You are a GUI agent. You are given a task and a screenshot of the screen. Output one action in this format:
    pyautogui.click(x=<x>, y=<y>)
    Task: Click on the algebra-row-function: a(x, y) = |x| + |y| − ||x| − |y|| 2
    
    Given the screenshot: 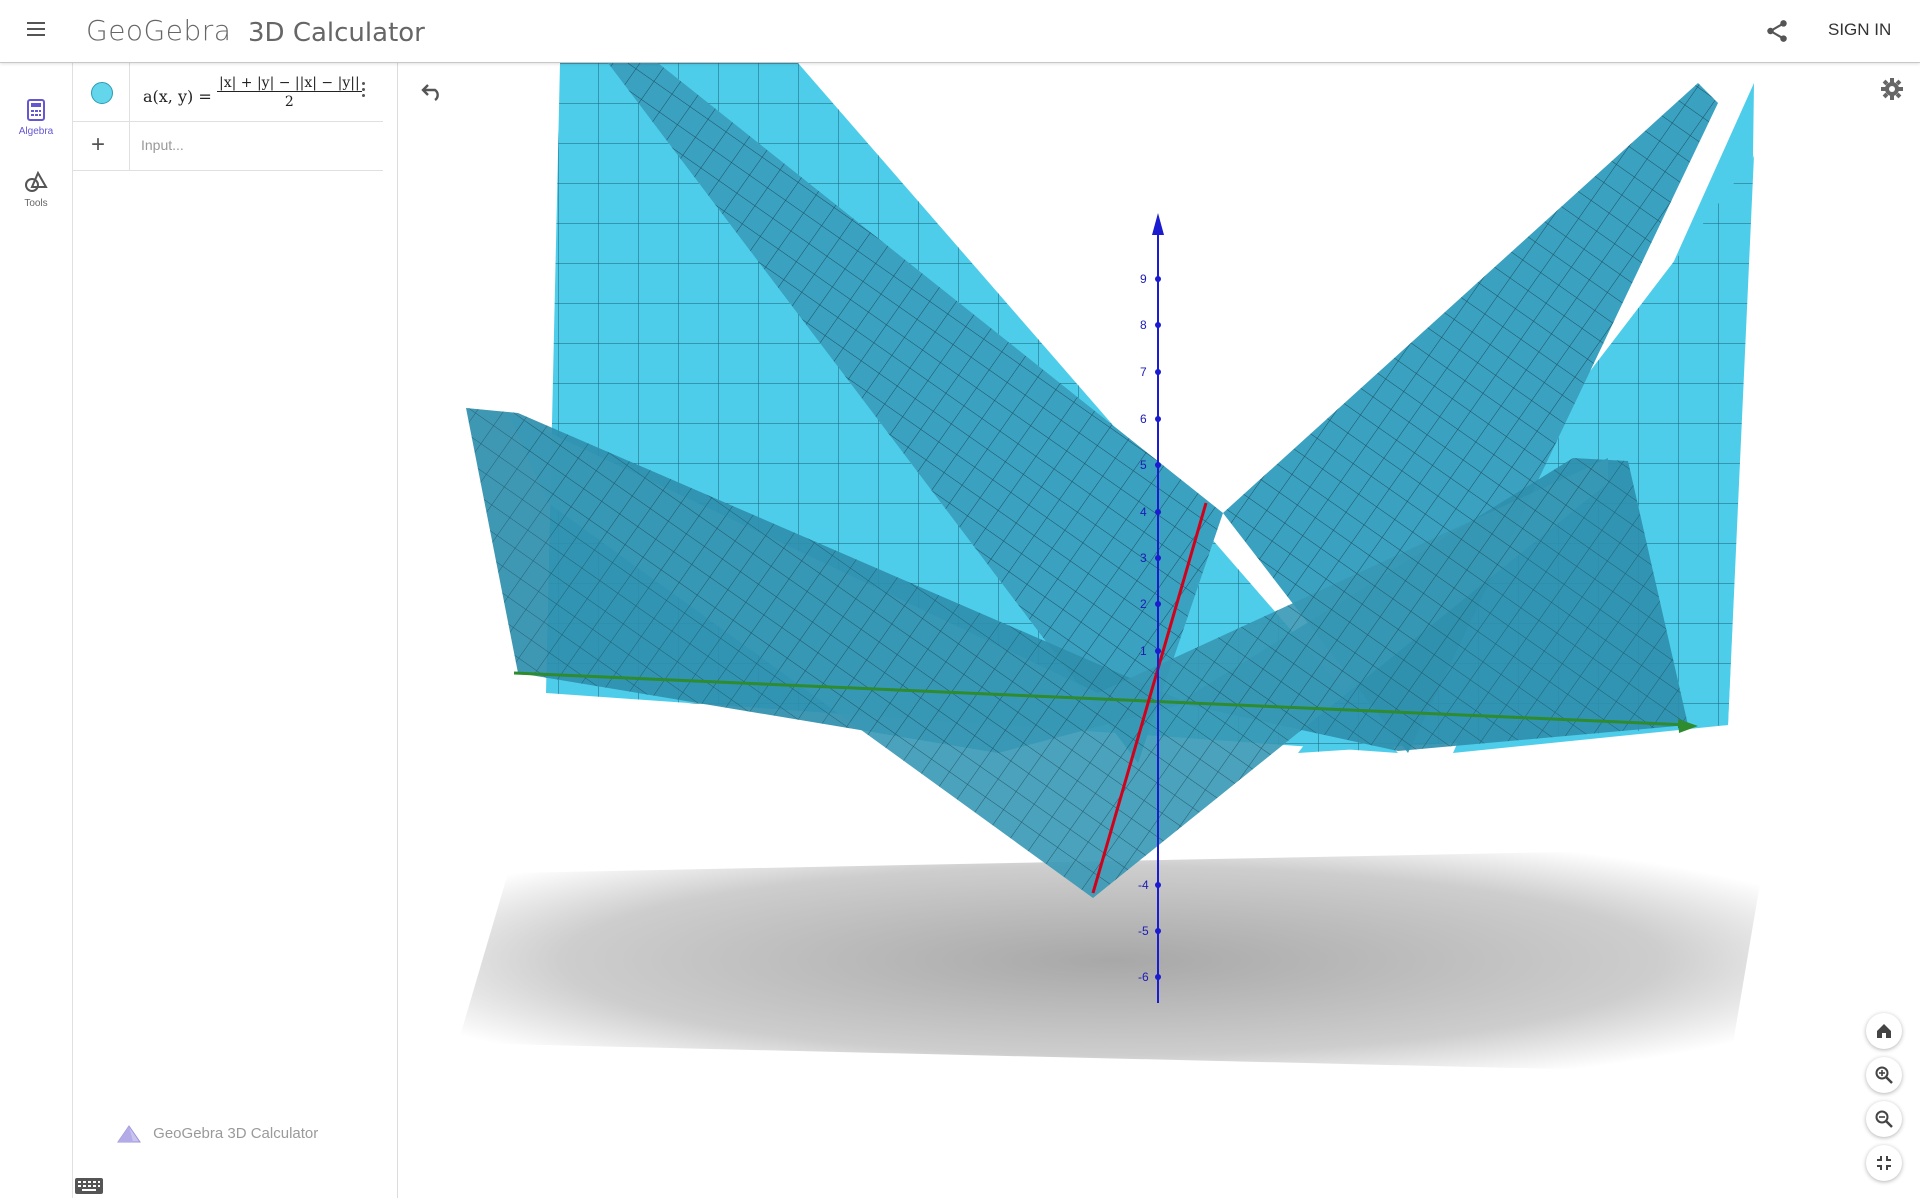 What is the action you would take?
    pyautogui.click(x=228, y=92)
    